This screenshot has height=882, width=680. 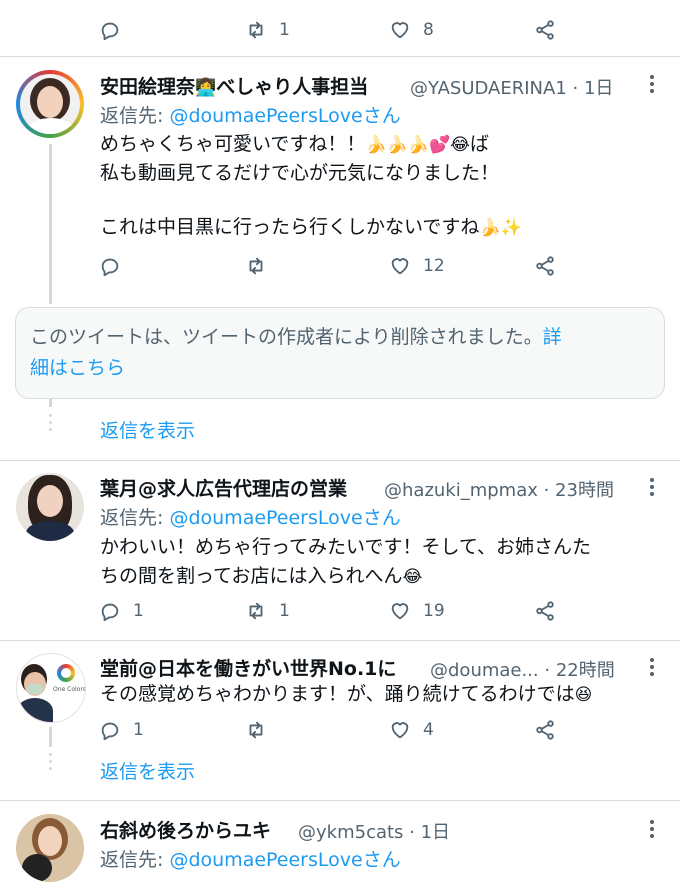 I want to click on hearts-emoji: 💕, so click(x=439, y=145).